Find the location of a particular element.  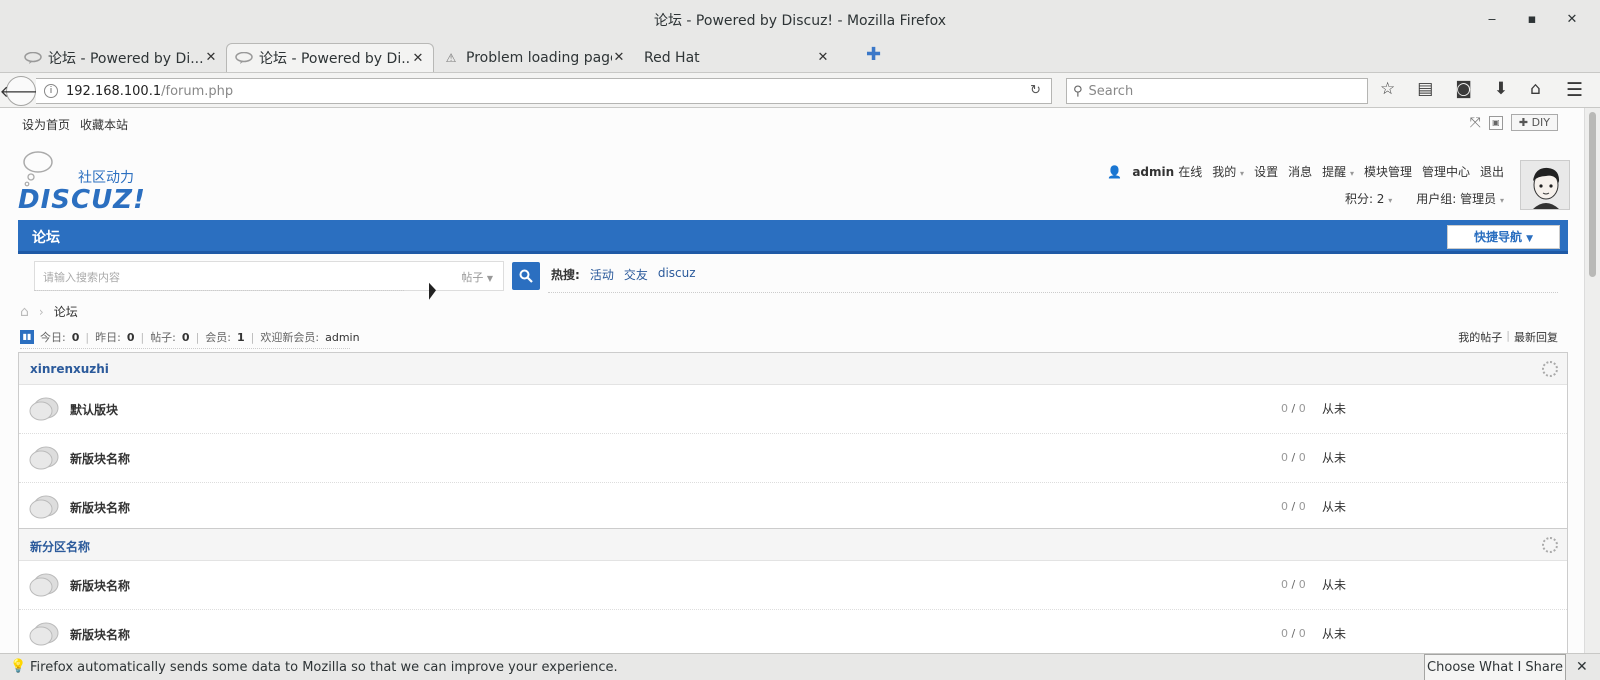

vertical-scrollbar is located at coordinates (1592, 380).